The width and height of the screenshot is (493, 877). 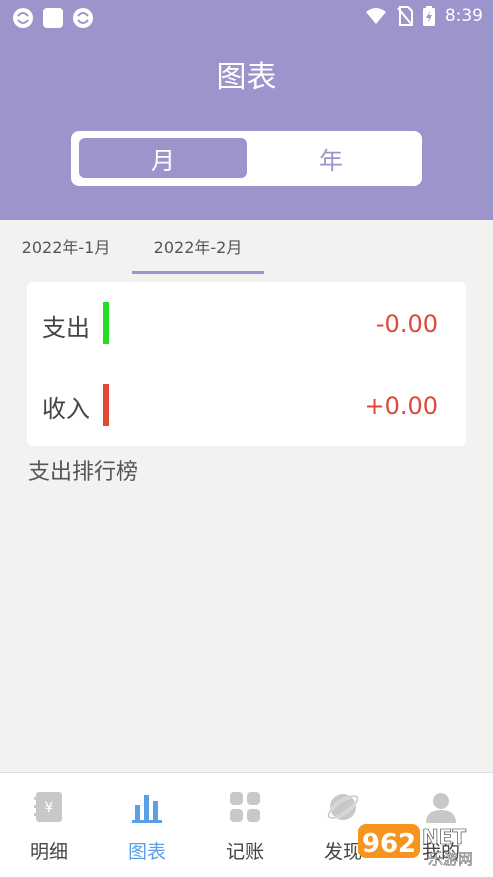 I want to click on app-square-icon, so click(x=53, y=18).